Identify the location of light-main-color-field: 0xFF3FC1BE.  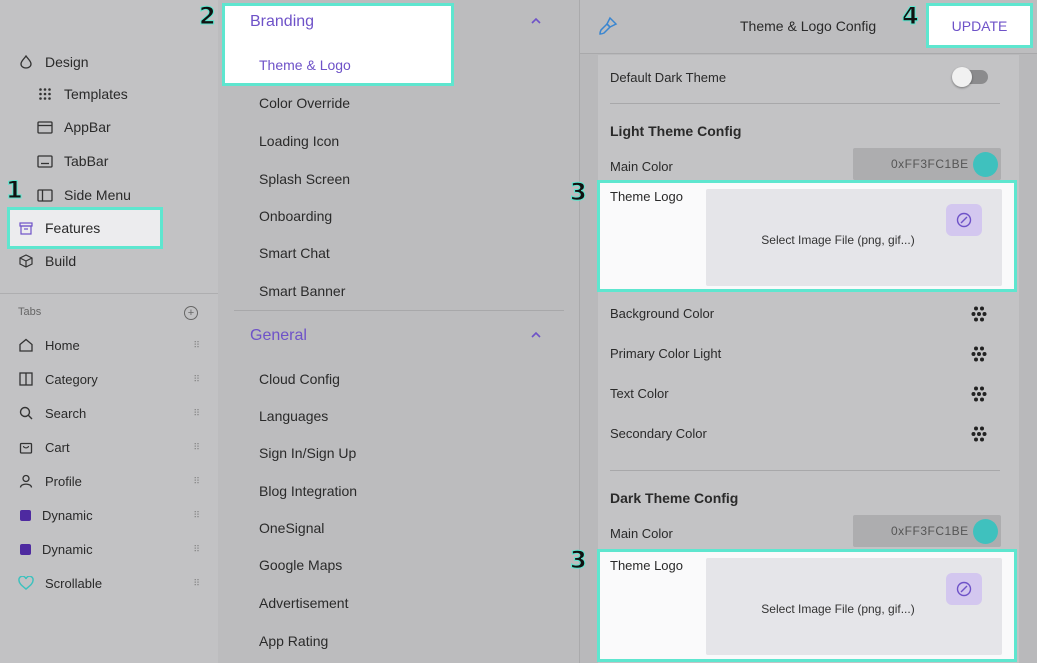
(927, 164).